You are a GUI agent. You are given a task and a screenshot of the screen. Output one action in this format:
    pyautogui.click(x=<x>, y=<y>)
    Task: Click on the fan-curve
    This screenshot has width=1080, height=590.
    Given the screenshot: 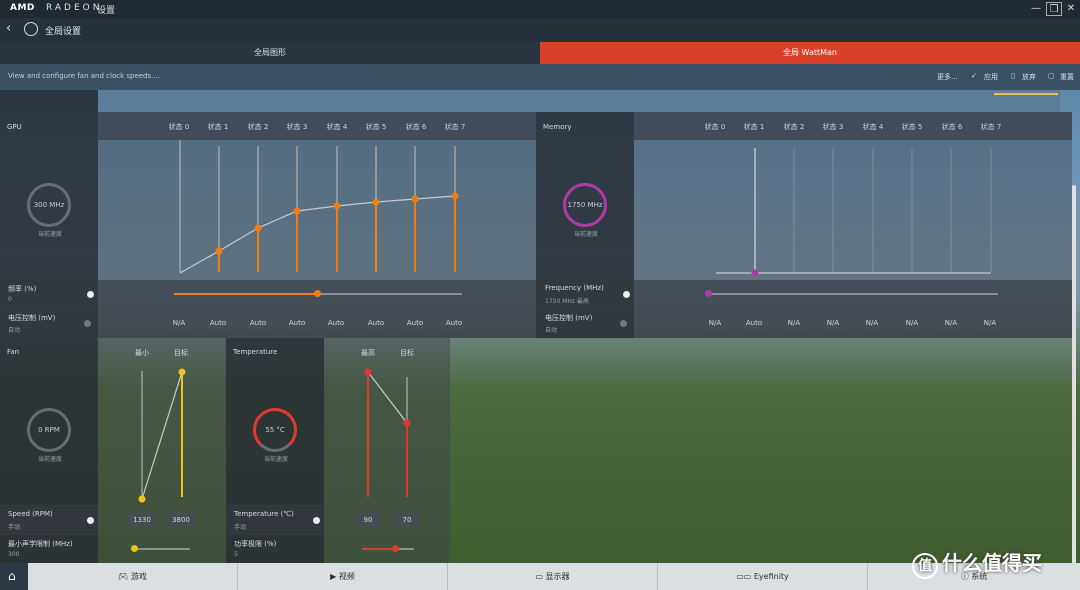 What is the action you would take?
    pyautogui.click(x=160, y=435)
    